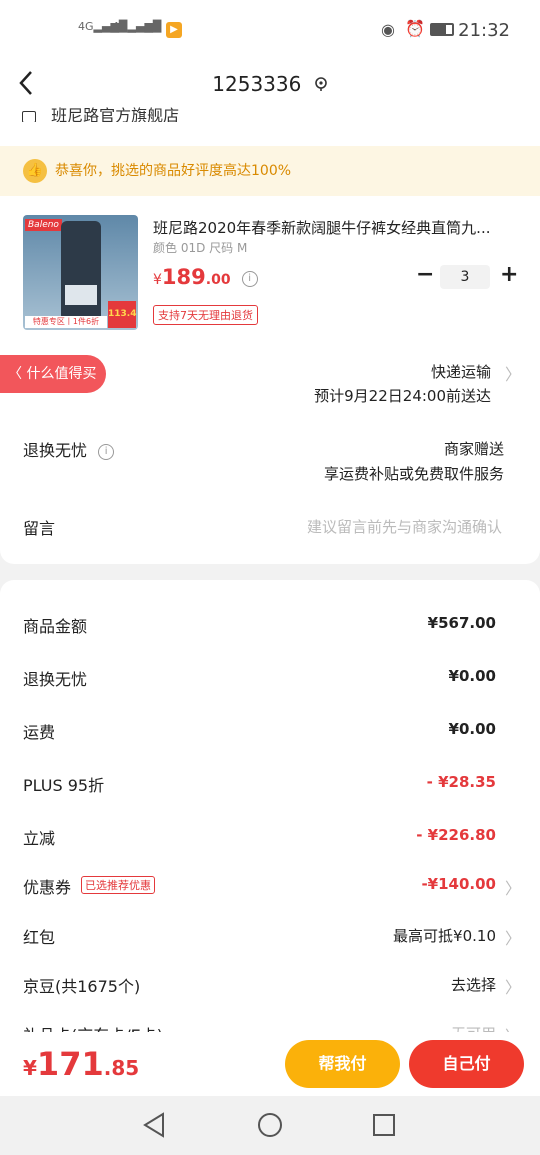  Describe the element at coordinates (404, 526) in the screenshot. I see `message-input: 建议留言前先与商家沟通确认` at that location.